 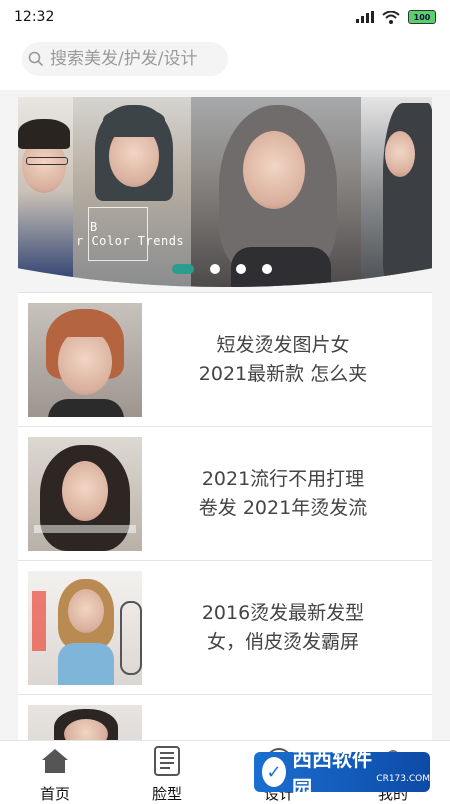 I want to click on article-title-line: 女，俏皮烫发霸屏, so click(x=282, y=642).